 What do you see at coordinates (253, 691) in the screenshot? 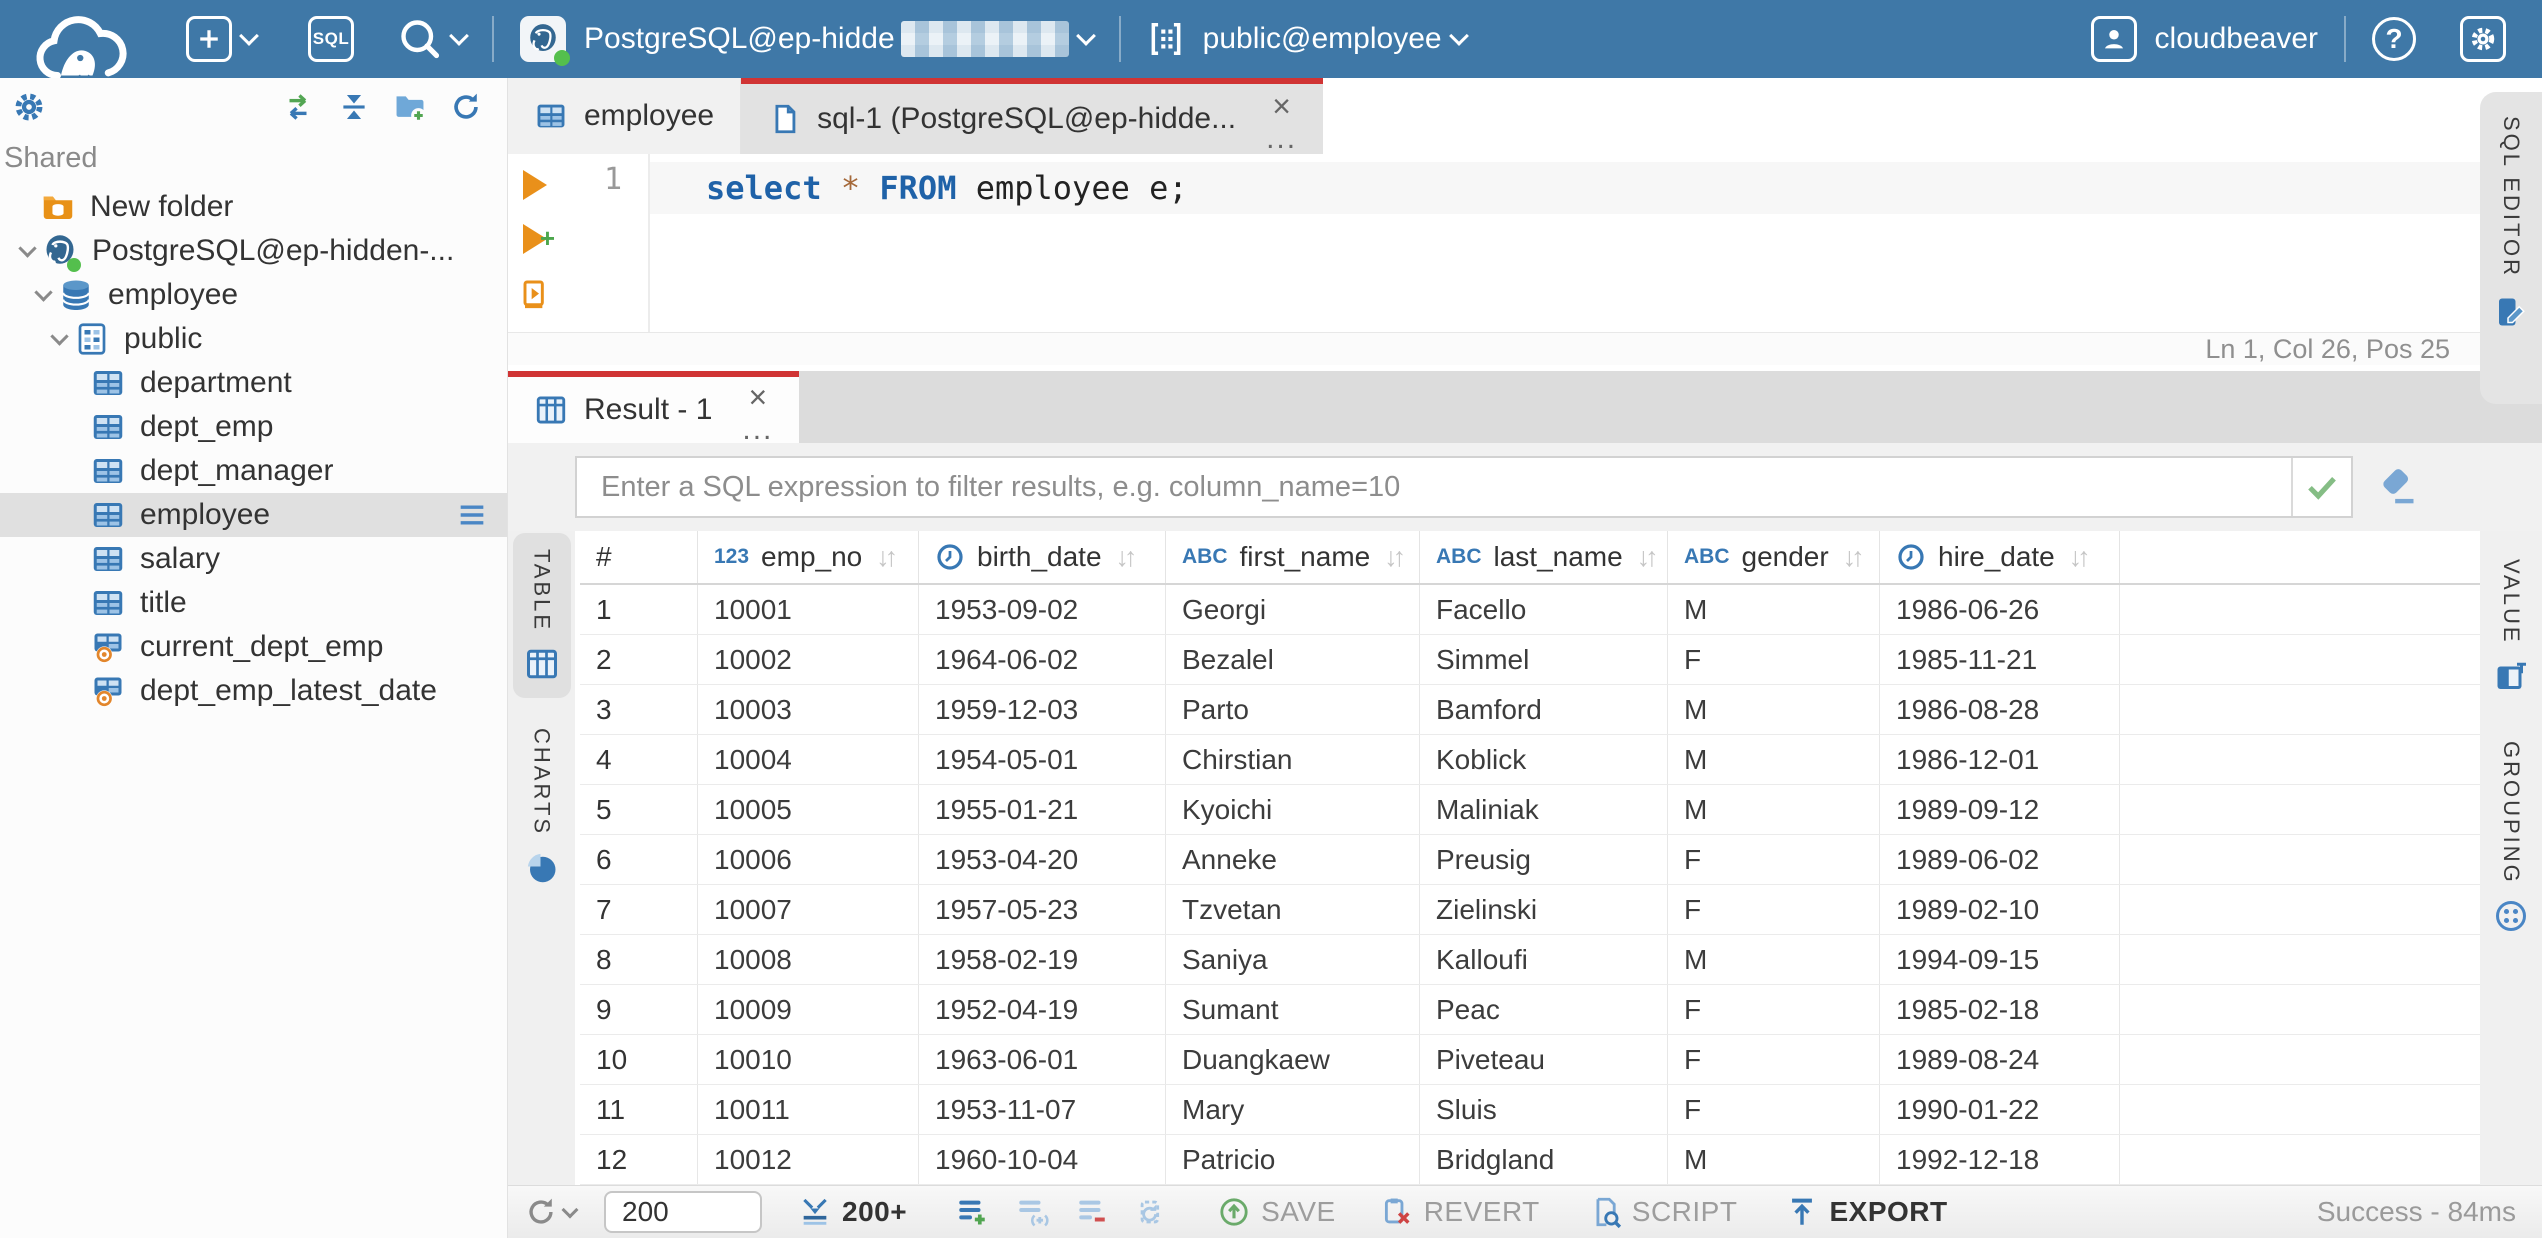
I see `tree-item-dept_emp_latest_date: dept_emp_latest_date` at bounding box center [253, 691].